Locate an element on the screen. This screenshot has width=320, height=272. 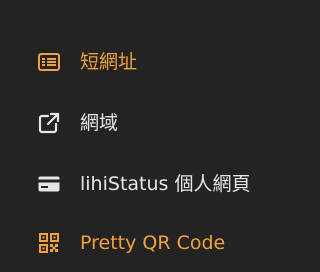
menu-item-domain: 網域 is located at coordinates (78, 123).